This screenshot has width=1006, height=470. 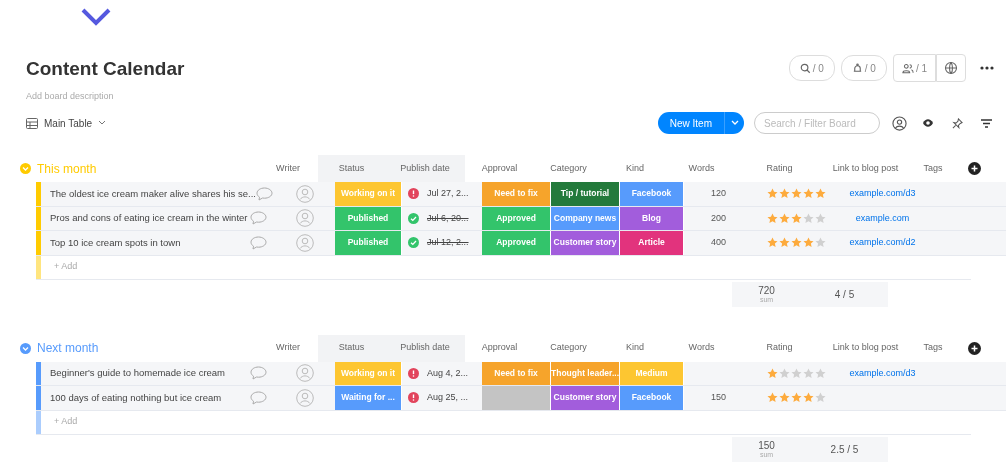 What do you see at coordinates (115, 242) in the screenshot?
I see `item-name: Top 10 ice cream spots in town` at bounding box center [115, 242].